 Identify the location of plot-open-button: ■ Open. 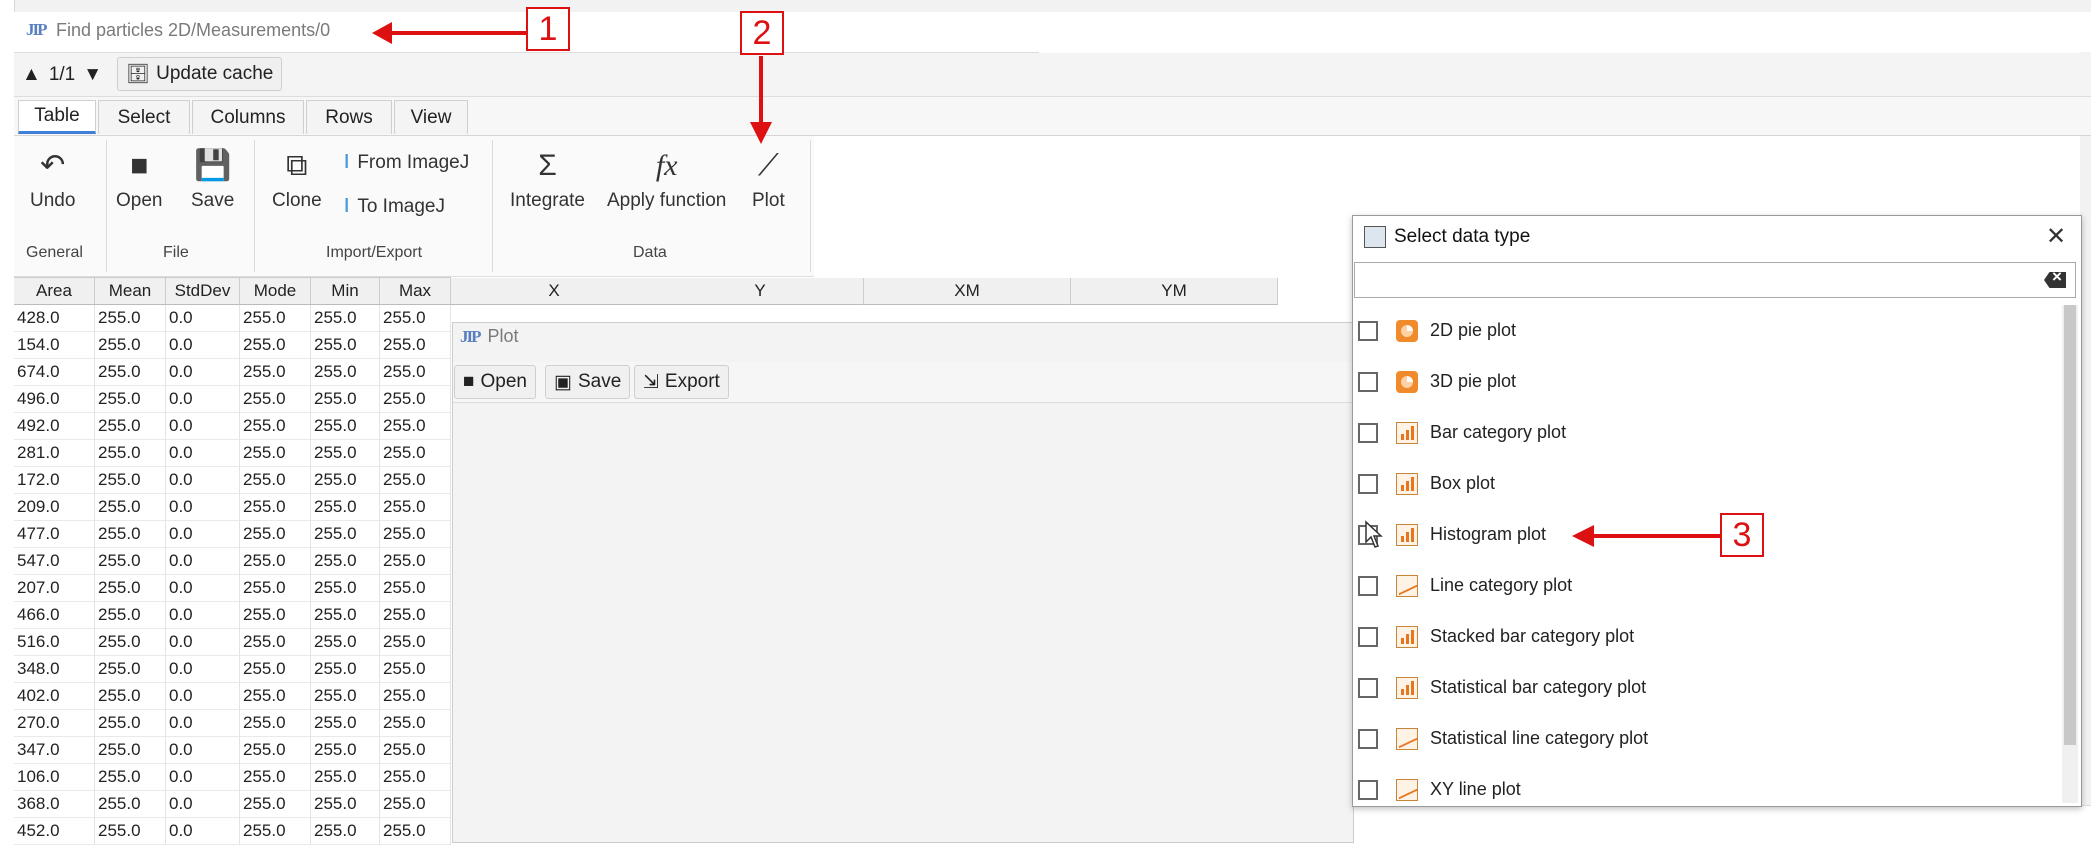
(495, 382).